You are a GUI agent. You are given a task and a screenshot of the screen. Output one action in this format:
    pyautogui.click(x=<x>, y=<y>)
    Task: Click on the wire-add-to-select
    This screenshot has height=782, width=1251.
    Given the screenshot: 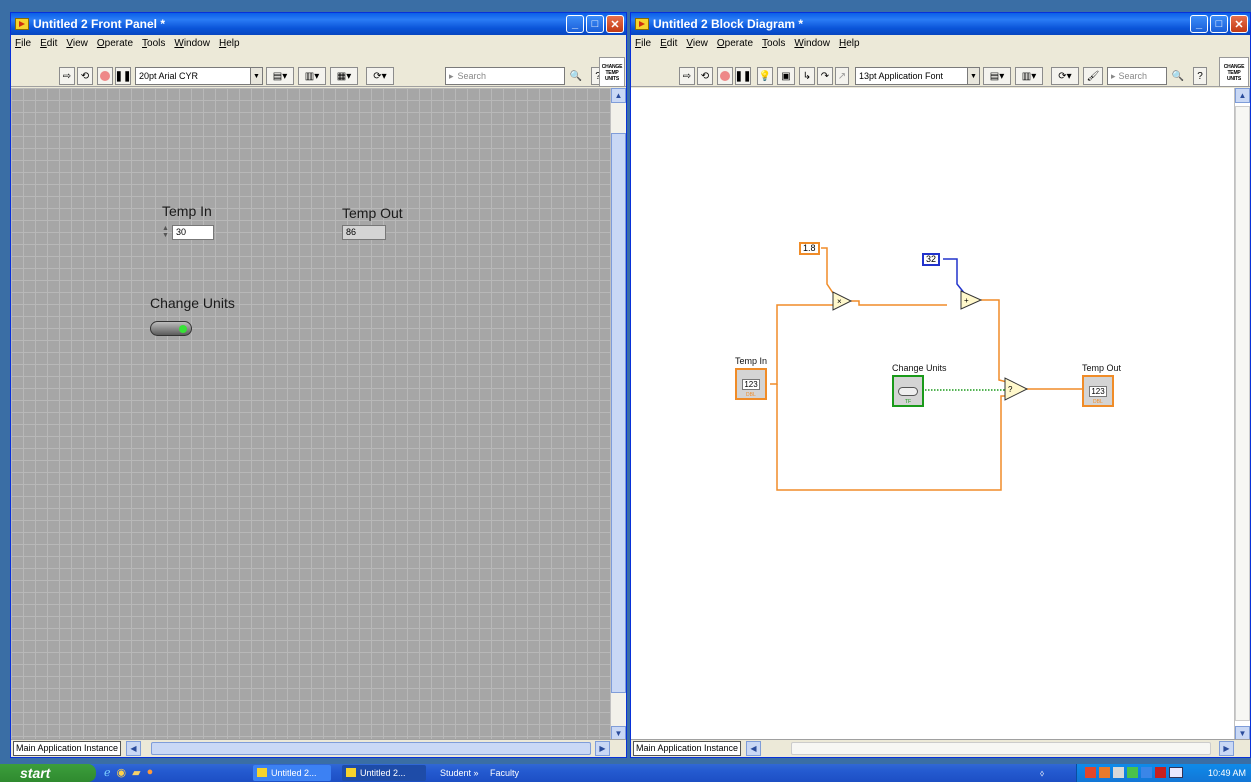 What is the action you would take?
    pyautogui.click(x=994, y=341)
    